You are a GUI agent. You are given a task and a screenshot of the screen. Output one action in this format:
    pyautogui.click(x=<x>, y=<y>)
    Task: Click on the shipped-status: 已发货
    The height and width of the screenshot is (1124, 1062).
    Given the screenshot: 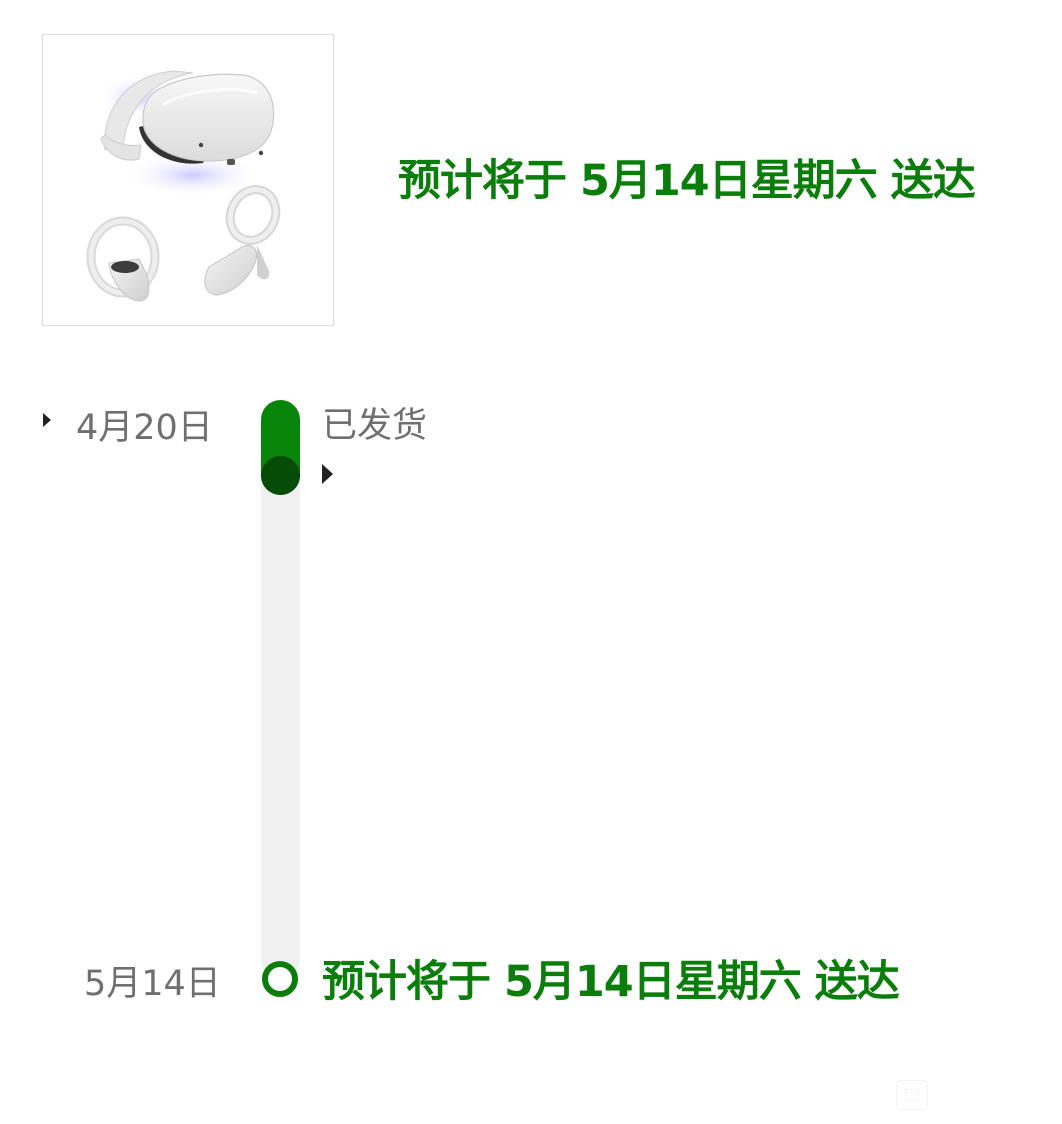 What is the action you would take?
    pyautogui.click(x=375, y=426)
    